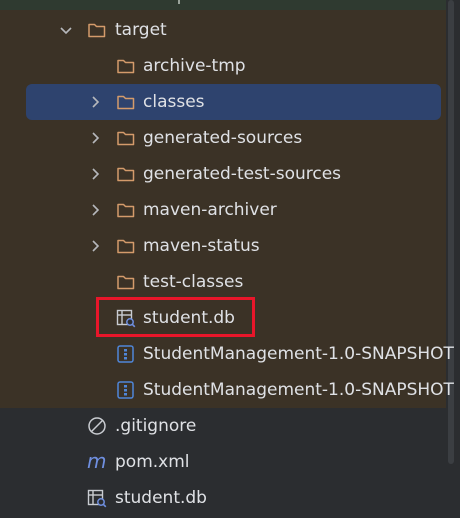 The width and height of the screenshot is (460, 518). What do you see at coordinates (66, 30) in the screenshot?
I see `chevron-down-icon` at bounding box center [66, 30].